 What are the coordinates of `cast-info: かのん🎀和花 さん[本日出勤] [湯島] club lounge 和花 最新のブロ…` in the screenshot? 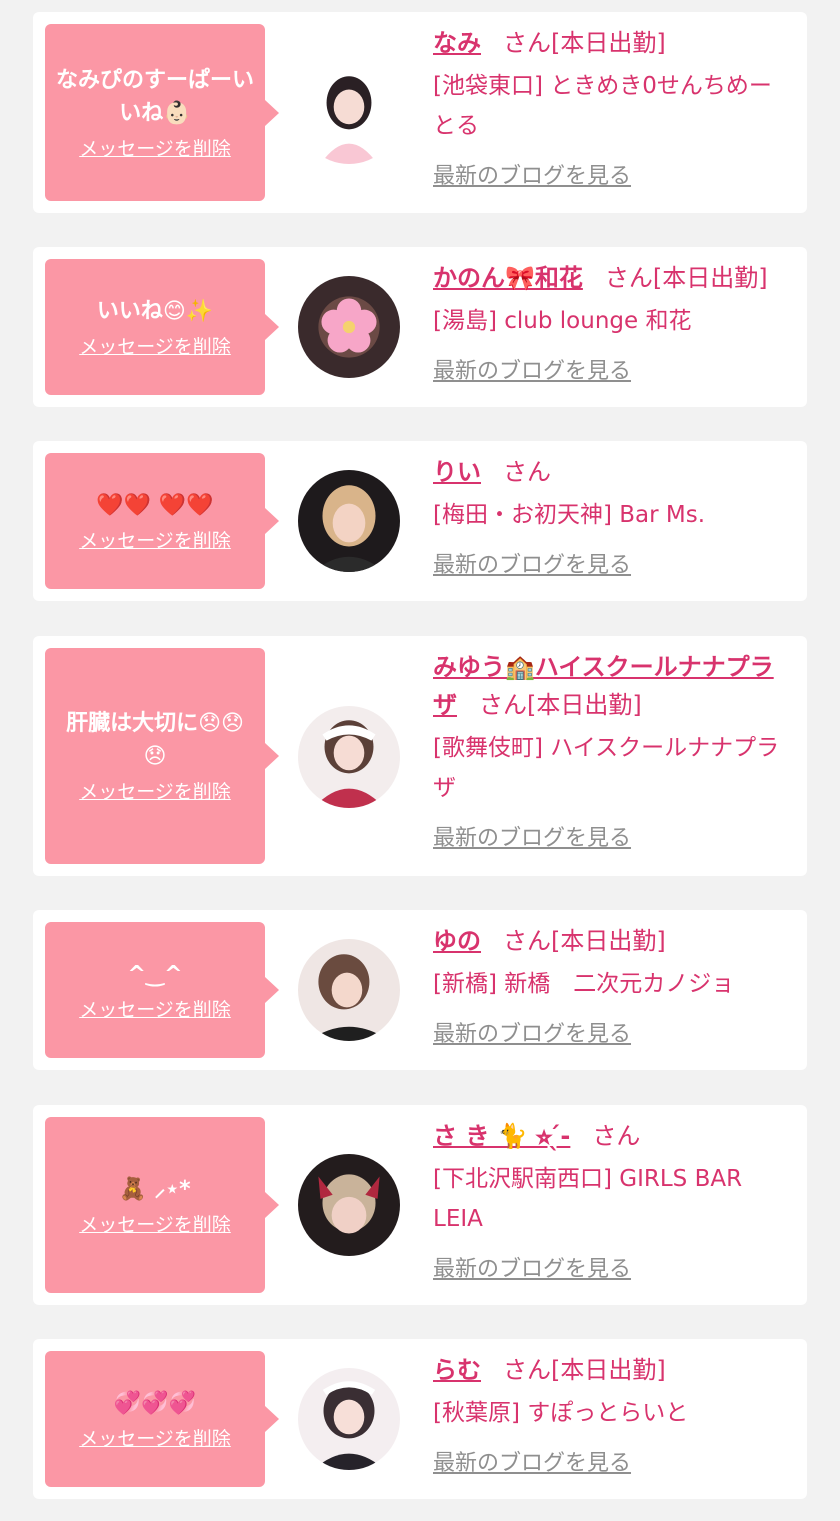 It's located at (613, 322).